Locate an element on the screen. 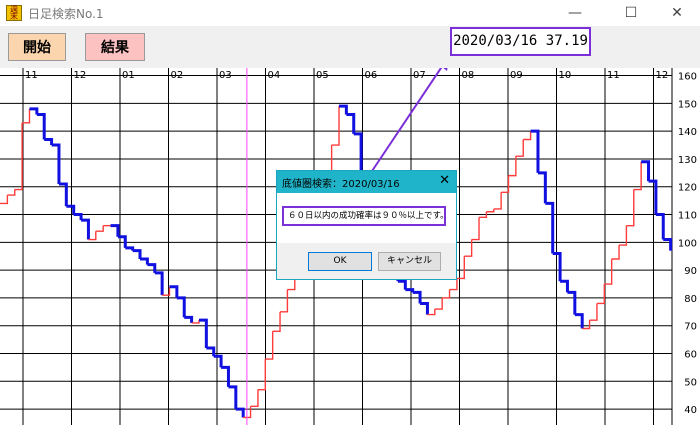 Image resolution: width=700 pixels, height=425 pixels. close-window-button: ✕ is located at coordinates (677, 13).